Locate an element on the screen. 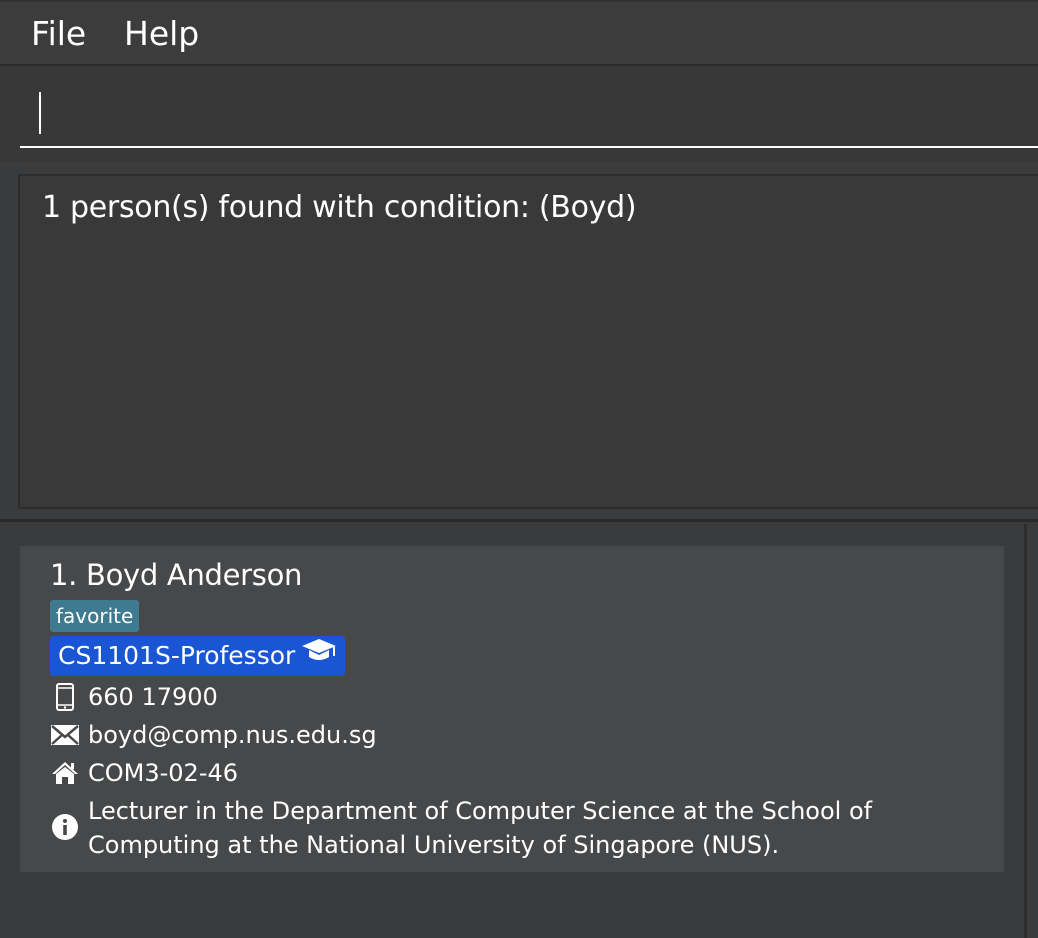 This screenshot has width=1038, height=938. role-tag-label: CS1101S-Professor is located at coordinates (177, 655).